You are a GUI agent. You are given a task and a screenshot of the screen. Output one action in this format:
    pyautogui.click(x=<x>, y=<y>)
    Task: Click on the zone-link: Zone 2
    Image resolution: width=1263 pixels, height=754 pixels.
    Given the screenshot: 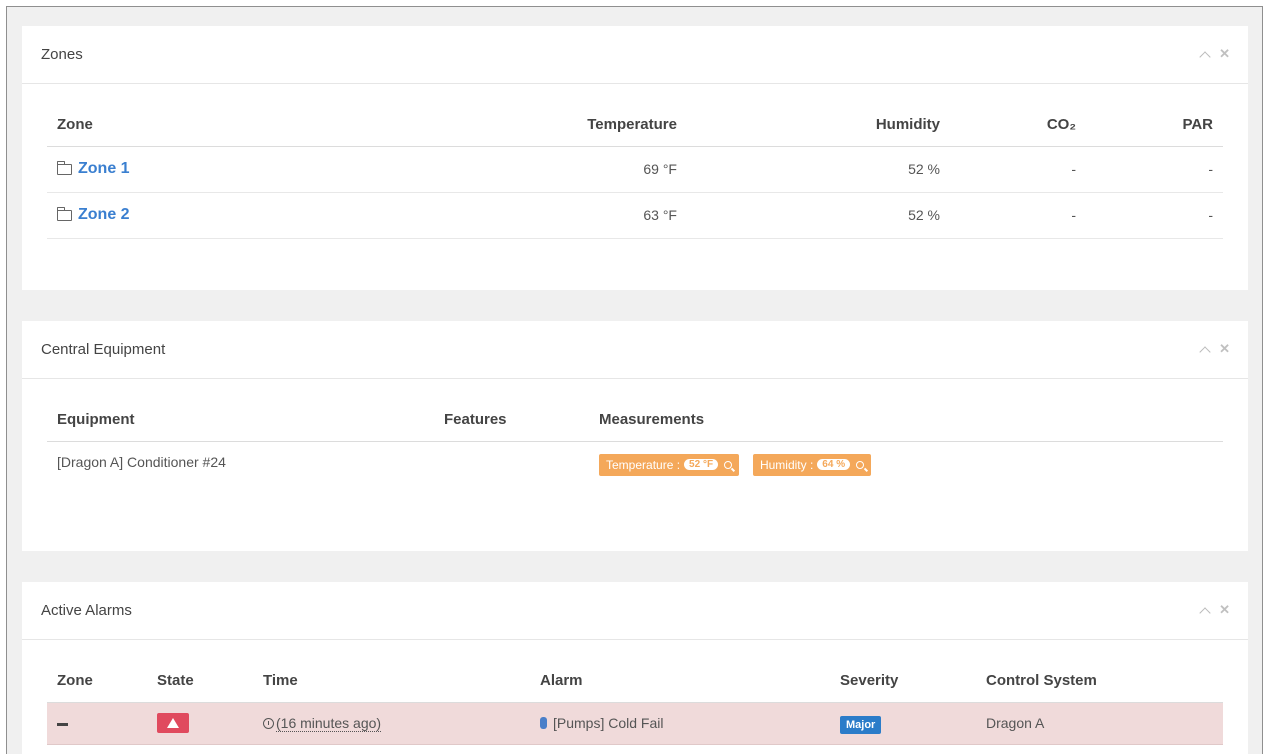 What is the action you would take?
    pyautogui.click(x=93, y=215)
    